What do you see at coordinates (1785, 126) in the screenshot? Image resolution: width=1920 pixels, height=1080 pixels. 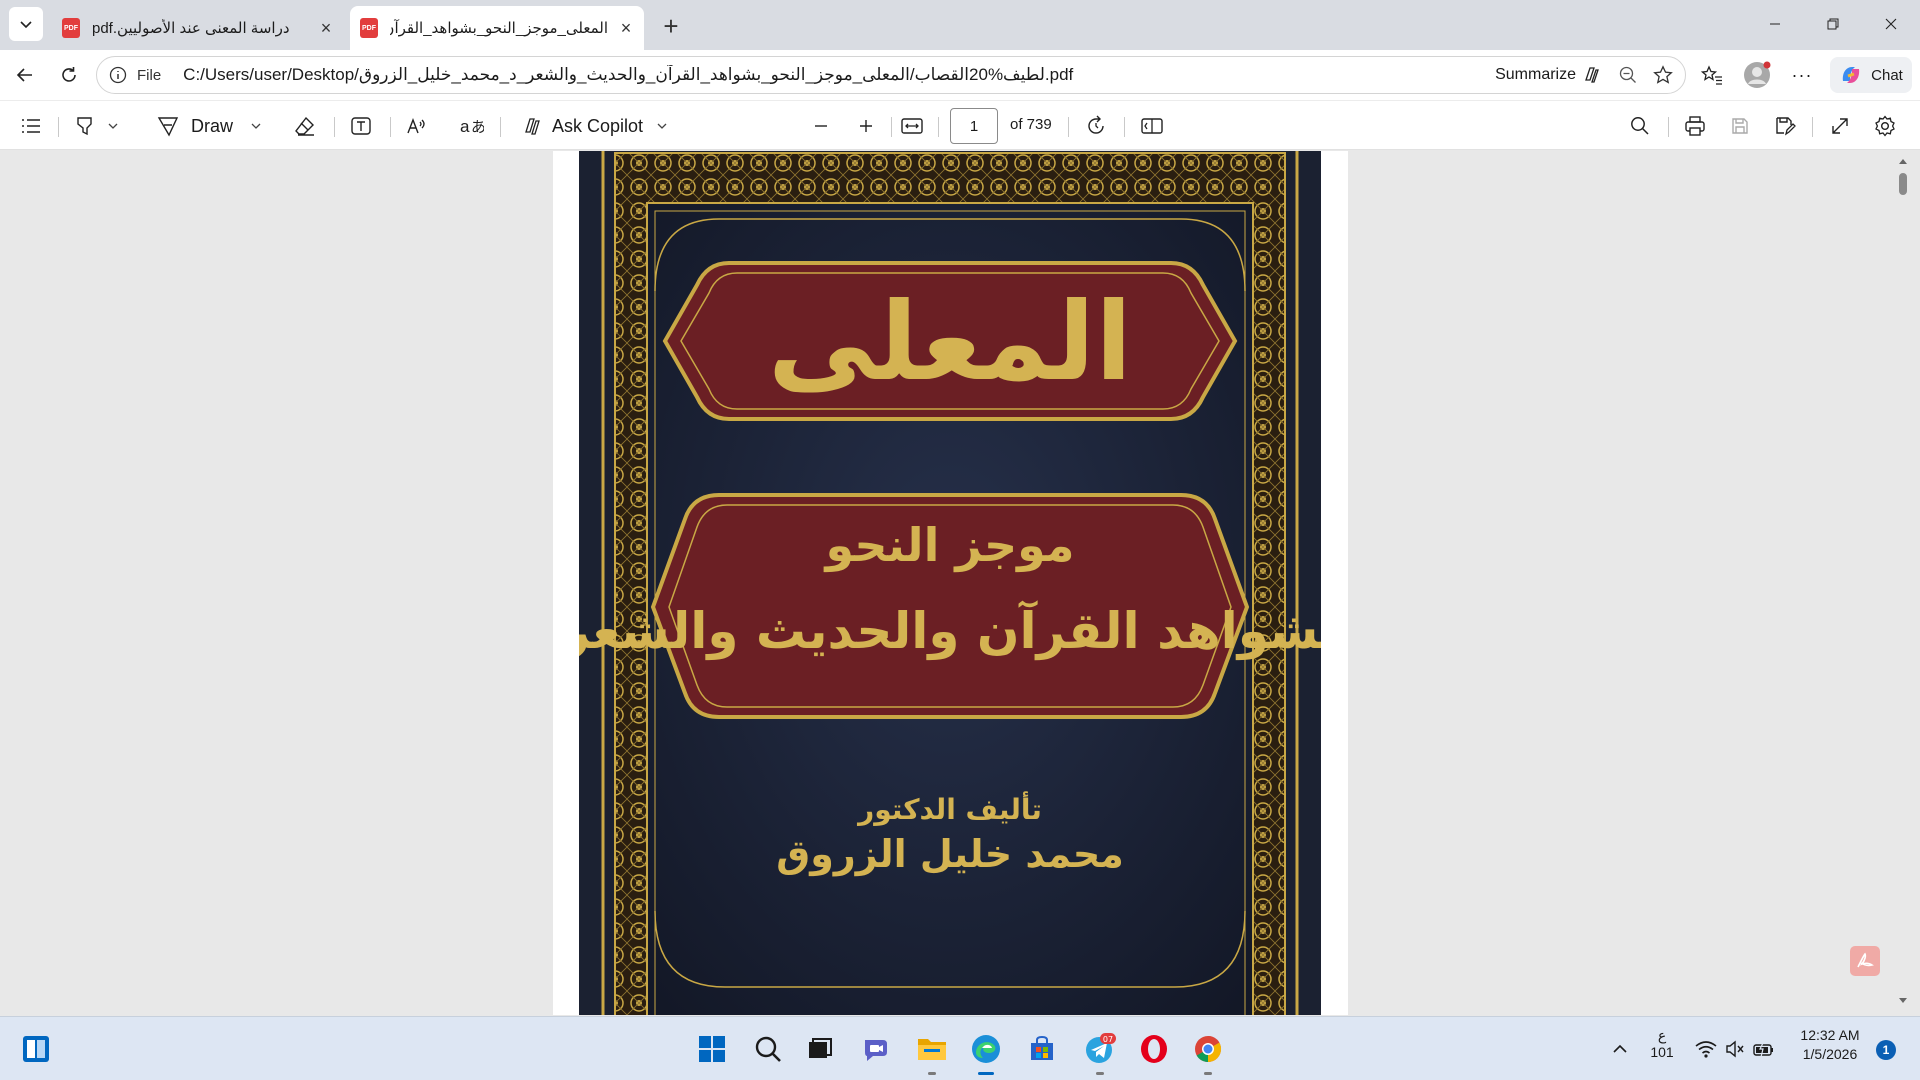 I see `save-as-button` at bounding box center [1785, 126].